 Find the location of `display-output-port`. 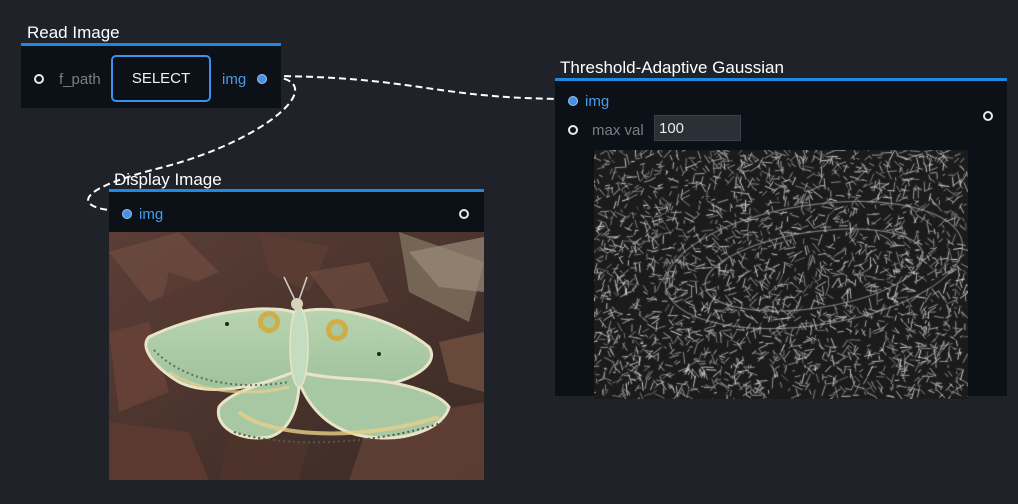

display-output-port is located at coordinates (464, 214).